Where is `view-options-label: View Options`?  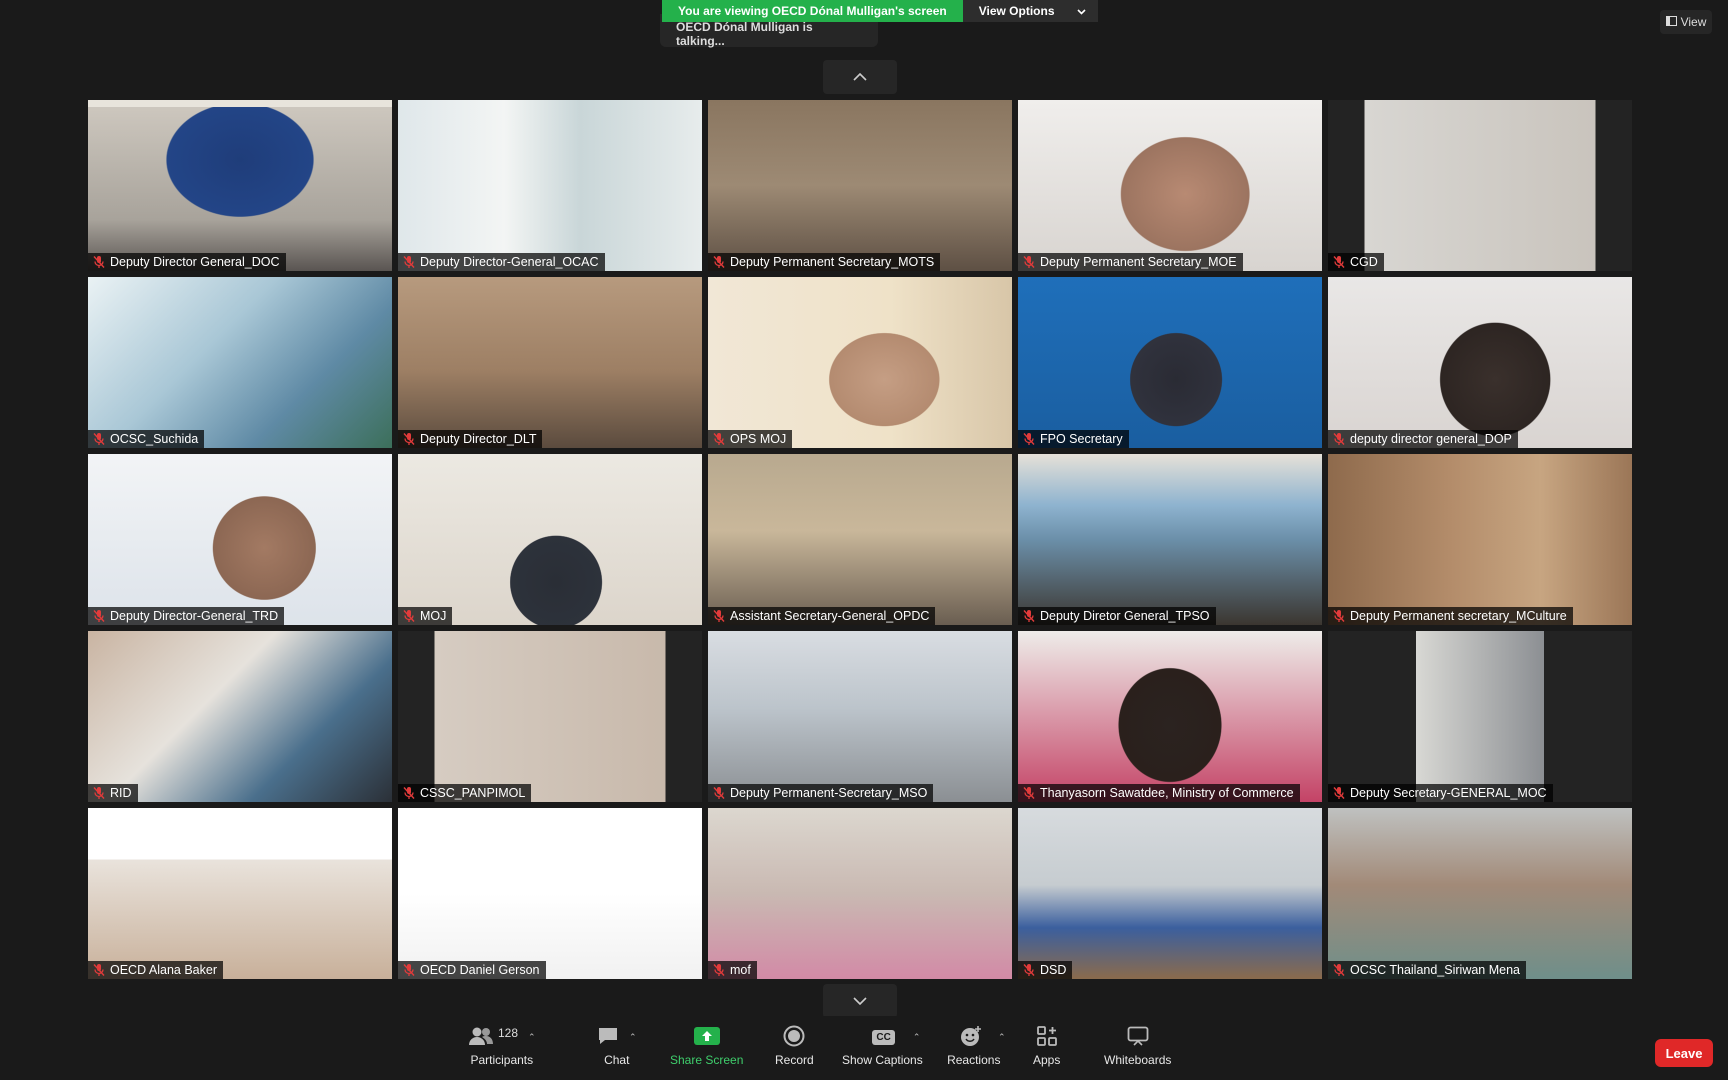
view-options-label: View Options is located at coordinates (1016, 11).